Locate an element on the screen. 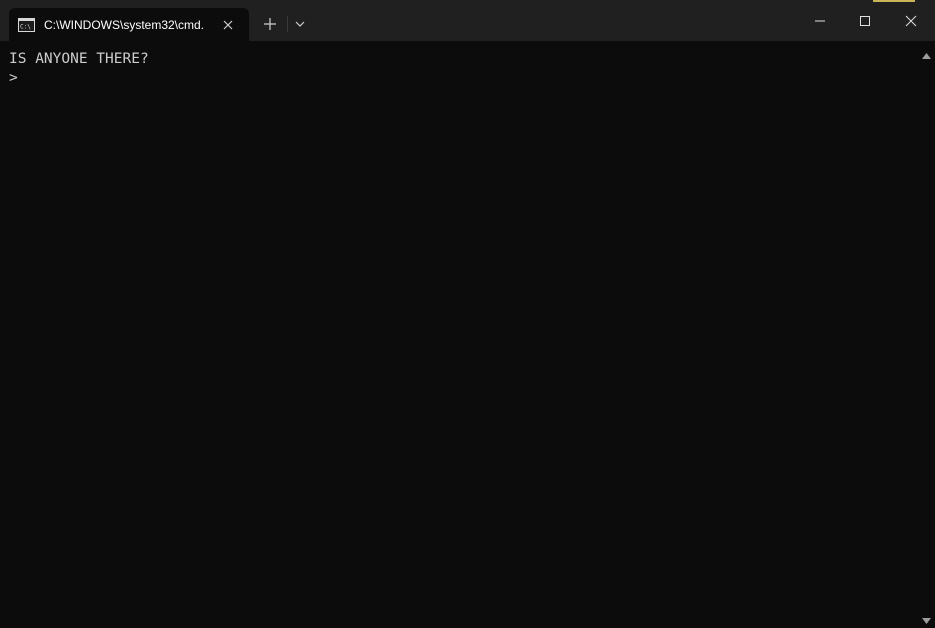 The height and width of the screenshot is (628, 935). tab-separator is located at coordinates (287, 24).